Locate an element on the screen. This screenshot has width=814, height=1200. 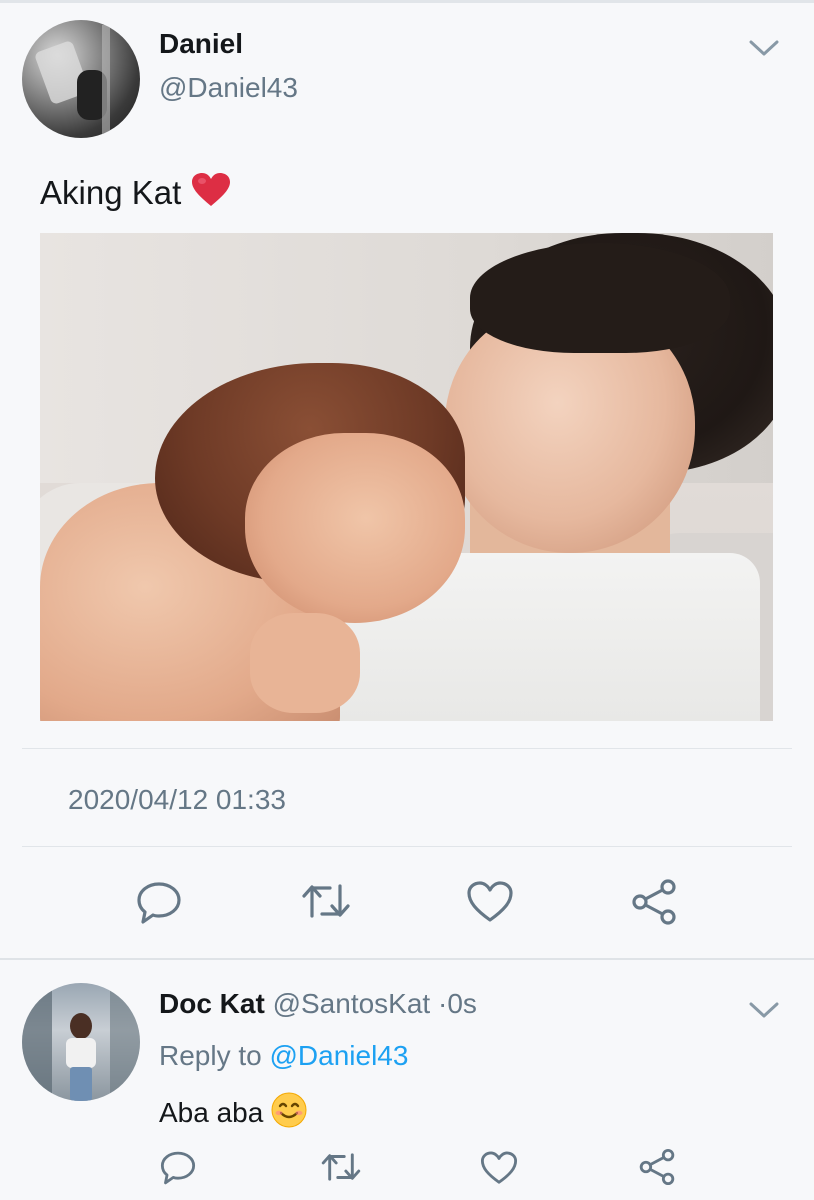
reply-author-name: Doc Kat is located at coordinates (212, 1003).